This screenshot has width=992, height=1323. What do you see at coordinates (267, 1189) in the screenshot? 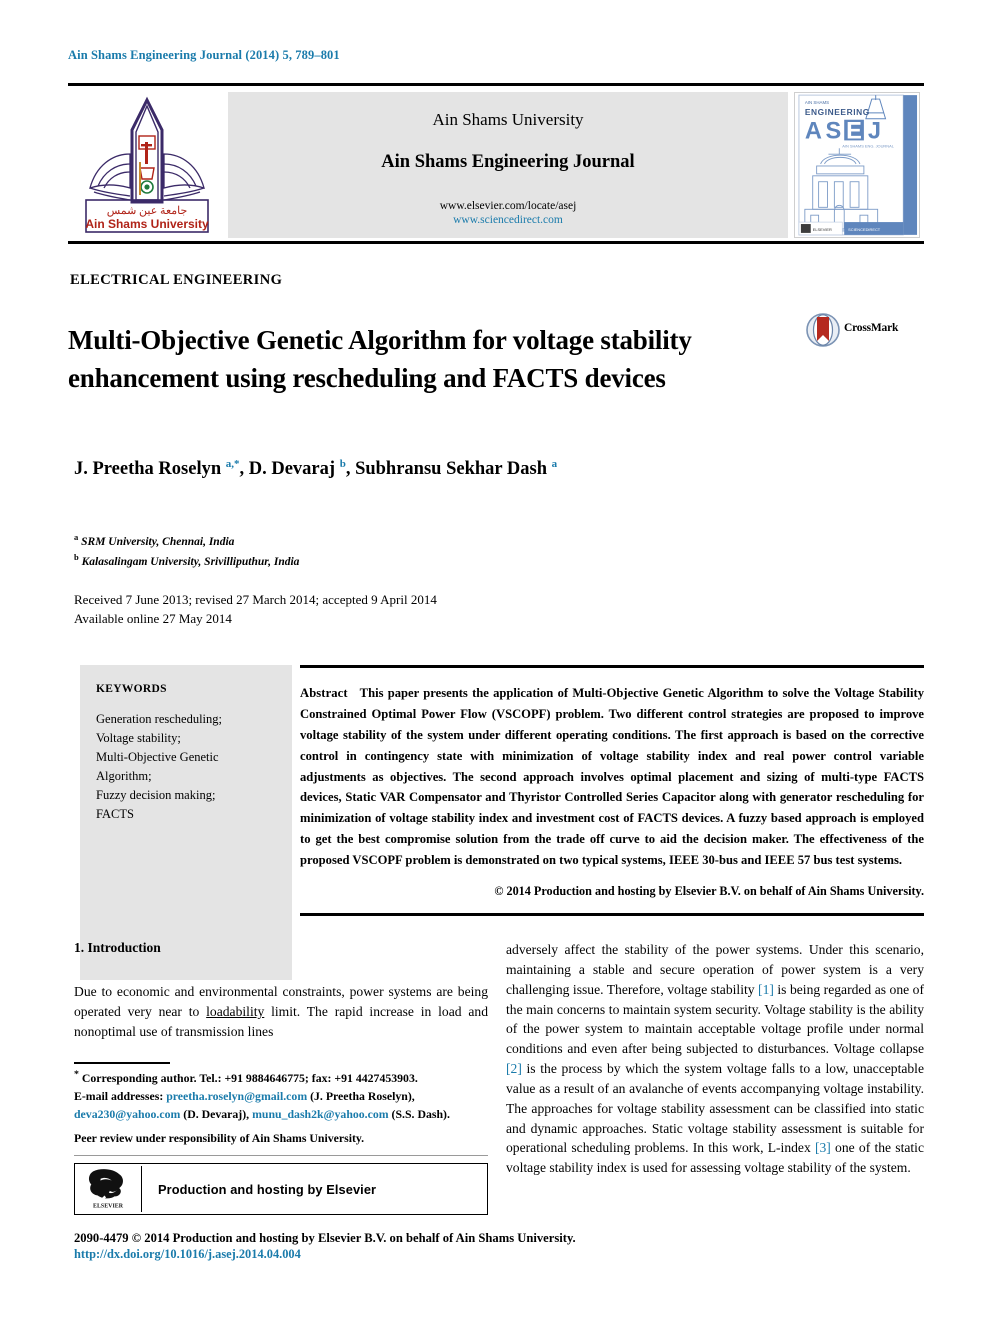
I see `elsevier-production-text: Production and hosting by Elsevier` at bounding box center [267, 1189].